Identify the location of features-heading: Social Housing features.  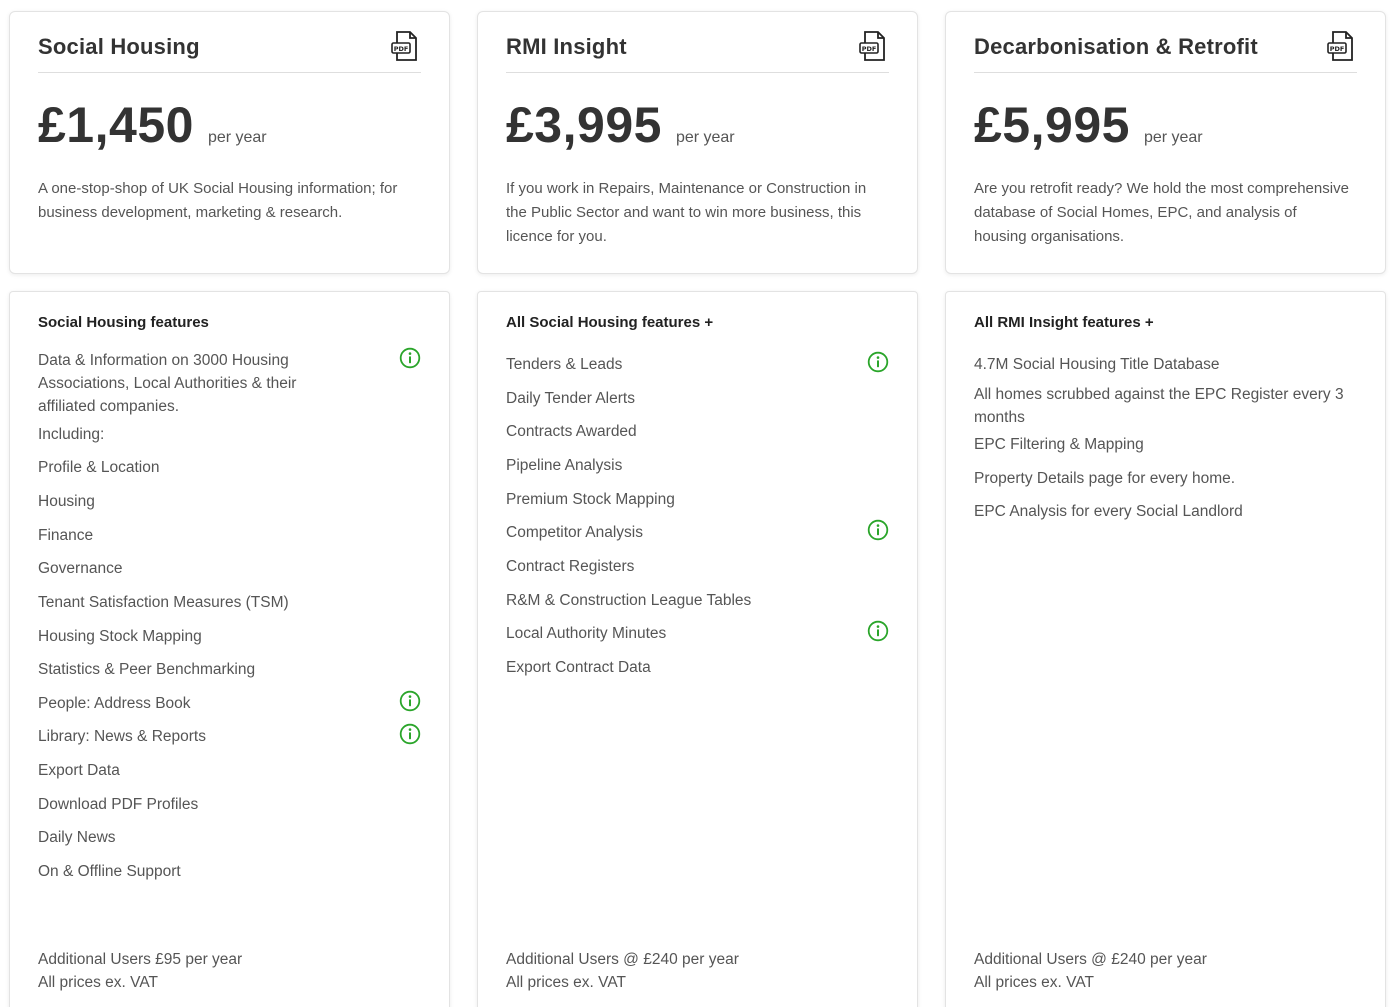
(123, 322).